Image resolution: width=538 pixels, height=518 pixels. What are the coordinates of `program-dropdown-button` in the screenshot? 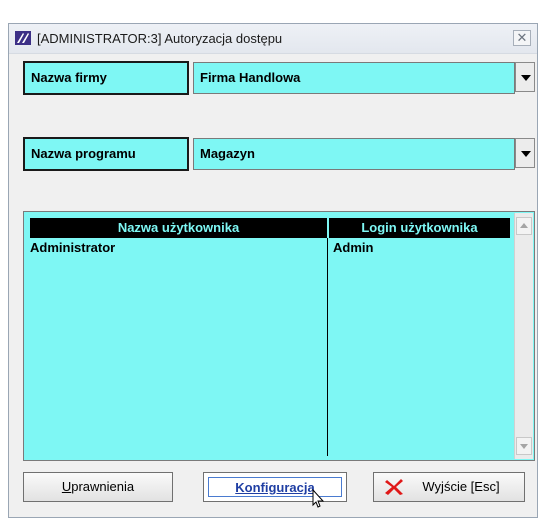 It's located at (525, 153).